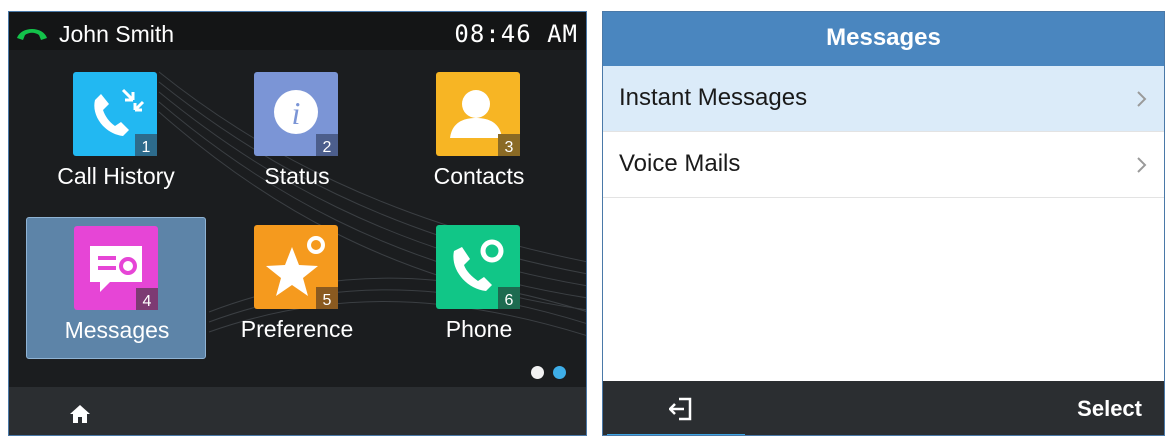 This screenshot has height=436, width=1165. Describe the element at coordinates (327, 147) in the screenshot. I see `svg-text: 2` at that location.